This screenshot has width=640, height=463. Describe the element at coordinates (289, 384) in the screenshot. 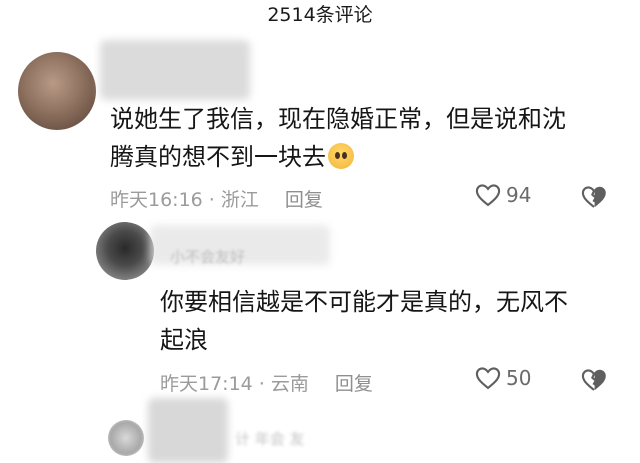

I see `comment-location: 云南` at that location.